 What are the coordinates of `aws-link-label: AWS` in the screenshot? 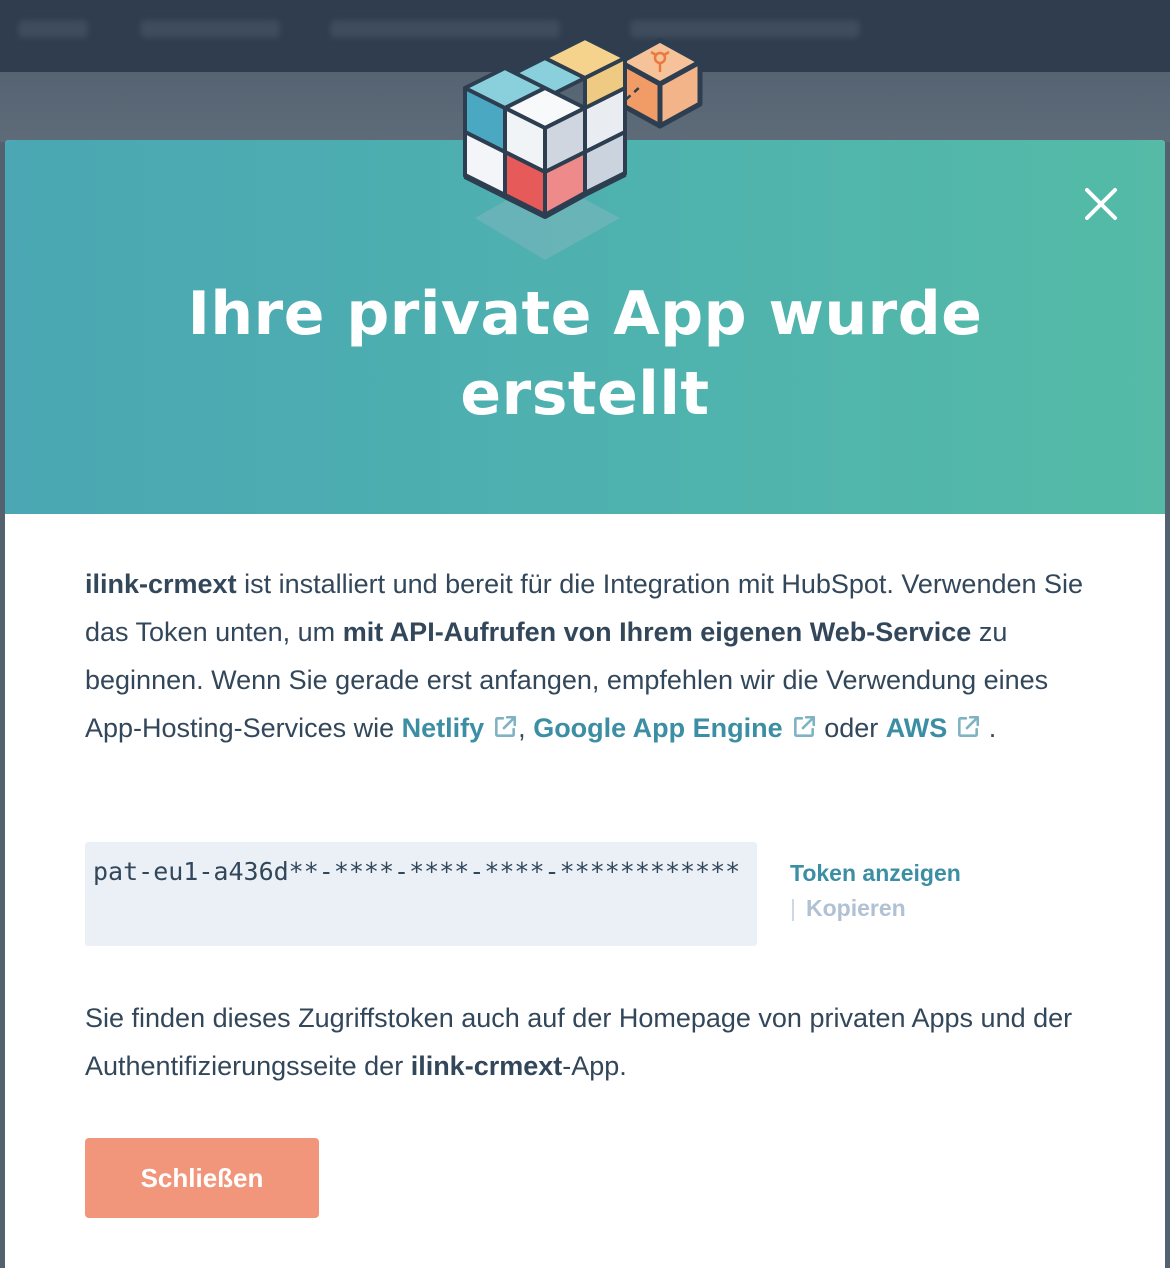 It's located at (916, 728).